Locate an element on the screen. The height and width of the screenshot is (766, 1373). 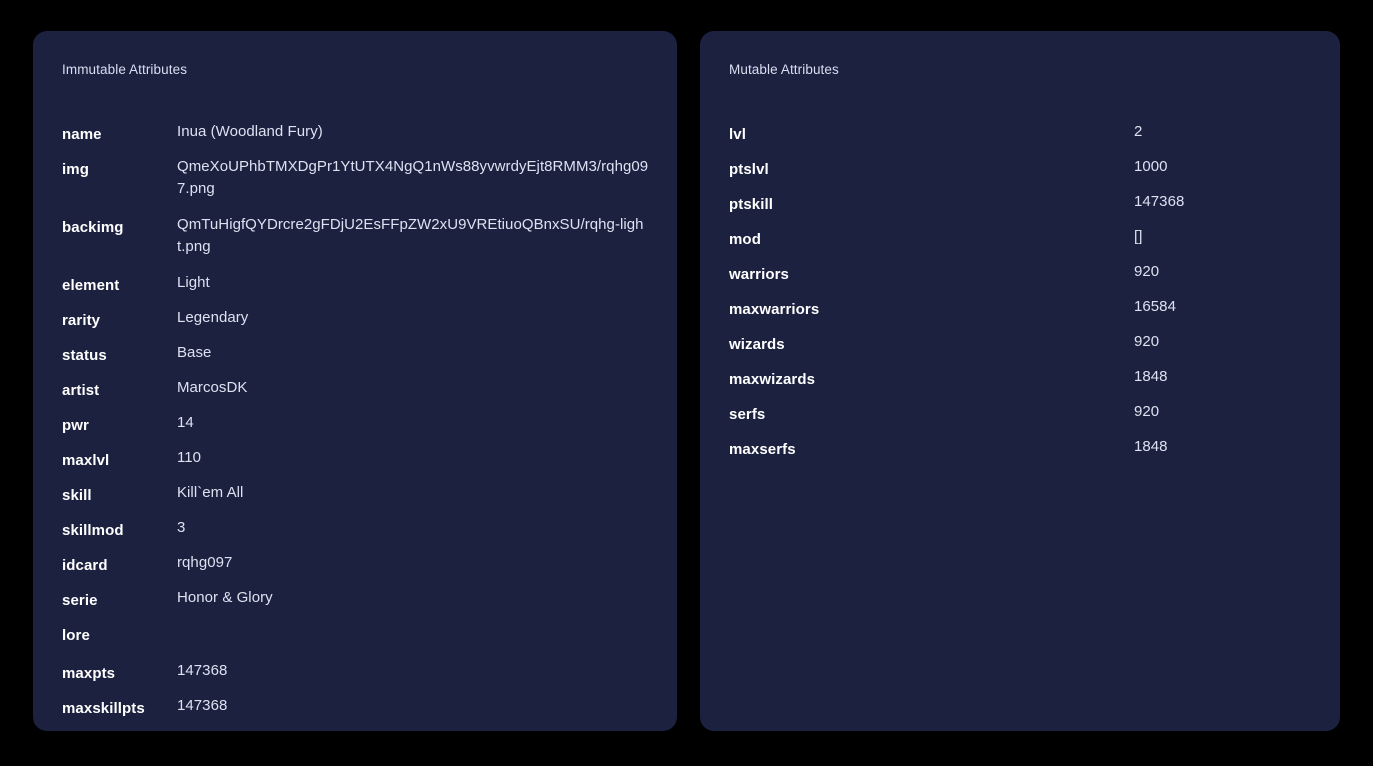
mutable-attributes-header: Mutable Attributes is located at coordinates (784, 69).